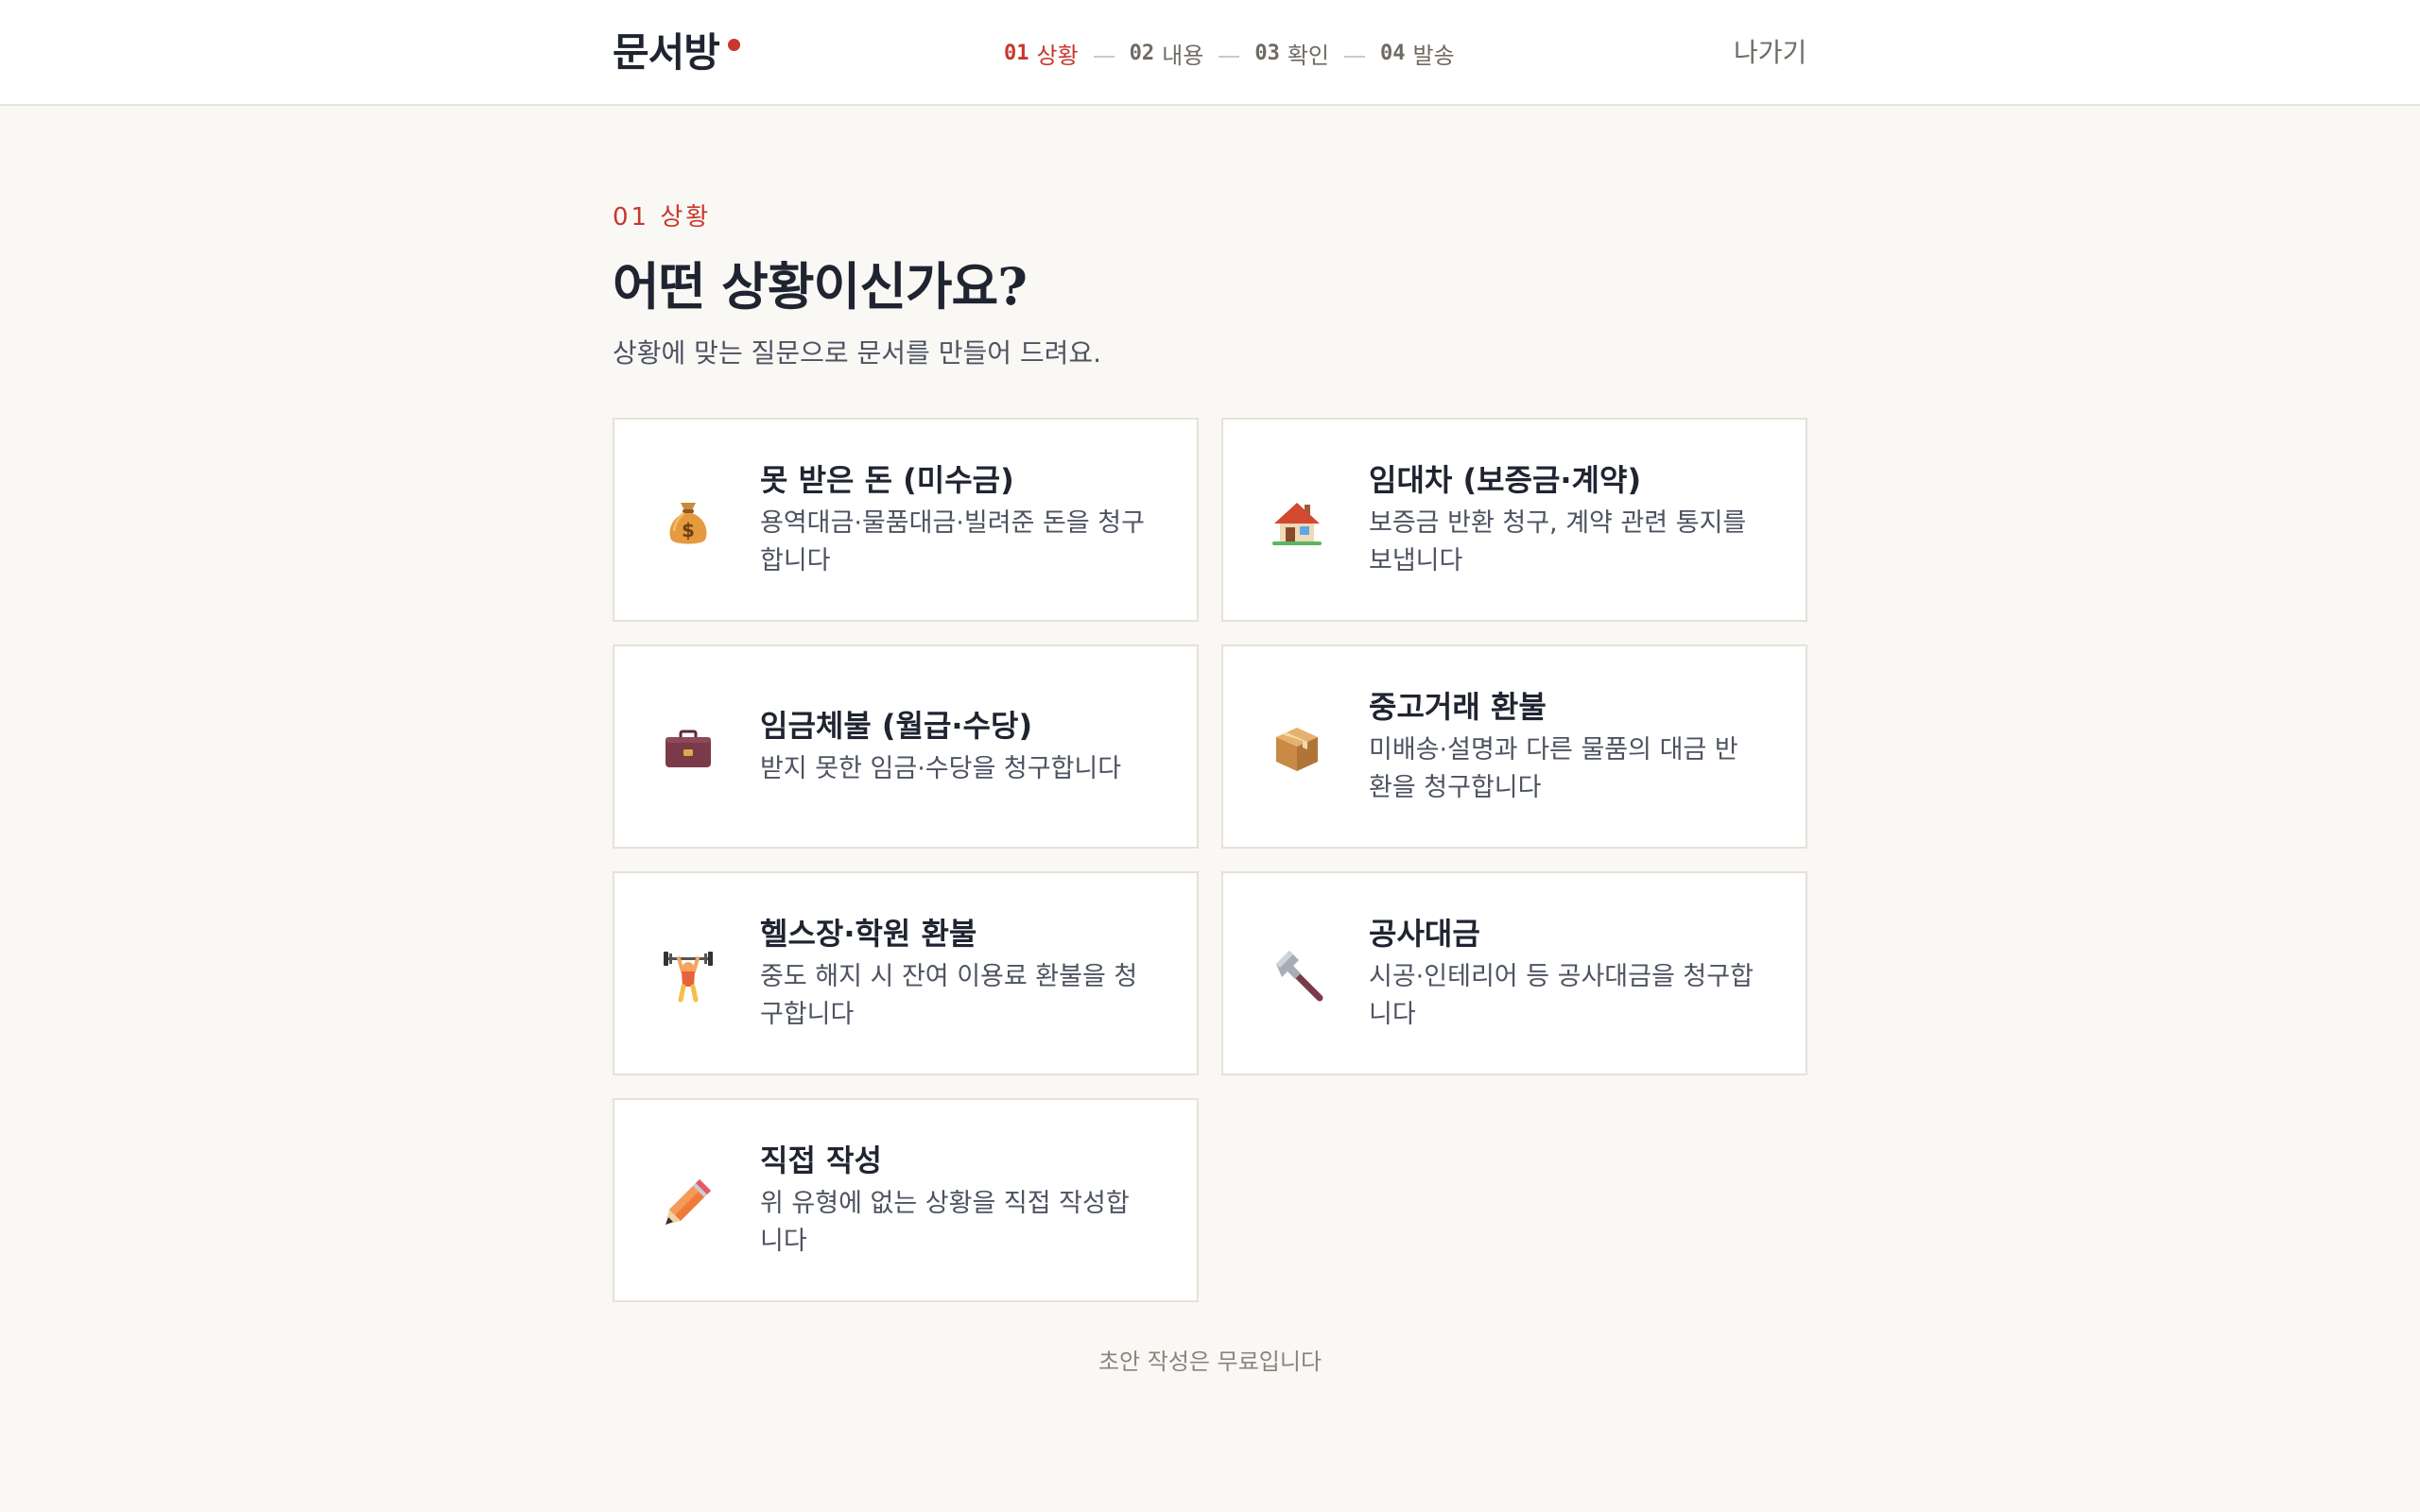  I want to click on step-number: 03, so click(1267, 53).